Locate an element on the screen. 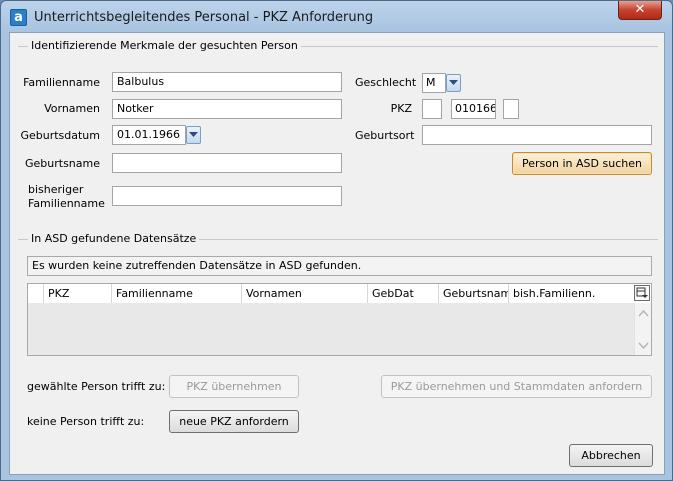 The image size is (673, 481). results-section-title: In ASD gefundene Datensätze is located at coordinates (114, 238).